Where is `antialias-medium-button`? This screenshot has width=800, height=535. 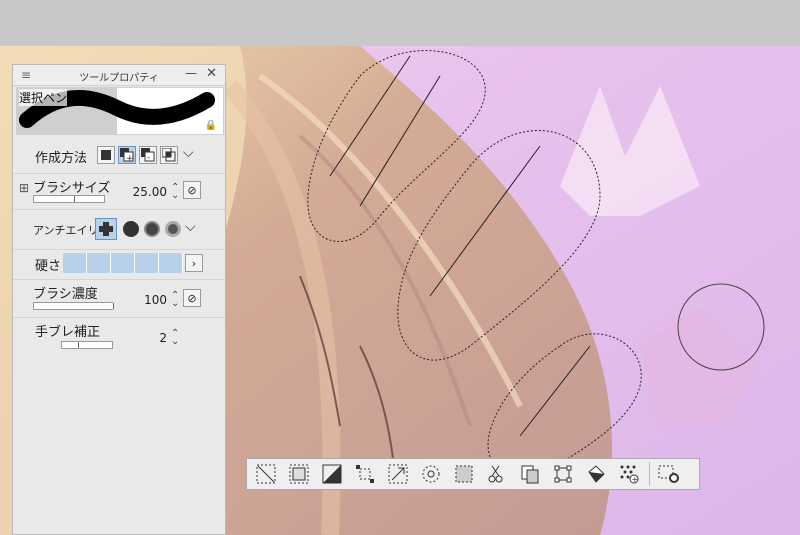
antialias-medium-button is located at coordinates (152, 229).